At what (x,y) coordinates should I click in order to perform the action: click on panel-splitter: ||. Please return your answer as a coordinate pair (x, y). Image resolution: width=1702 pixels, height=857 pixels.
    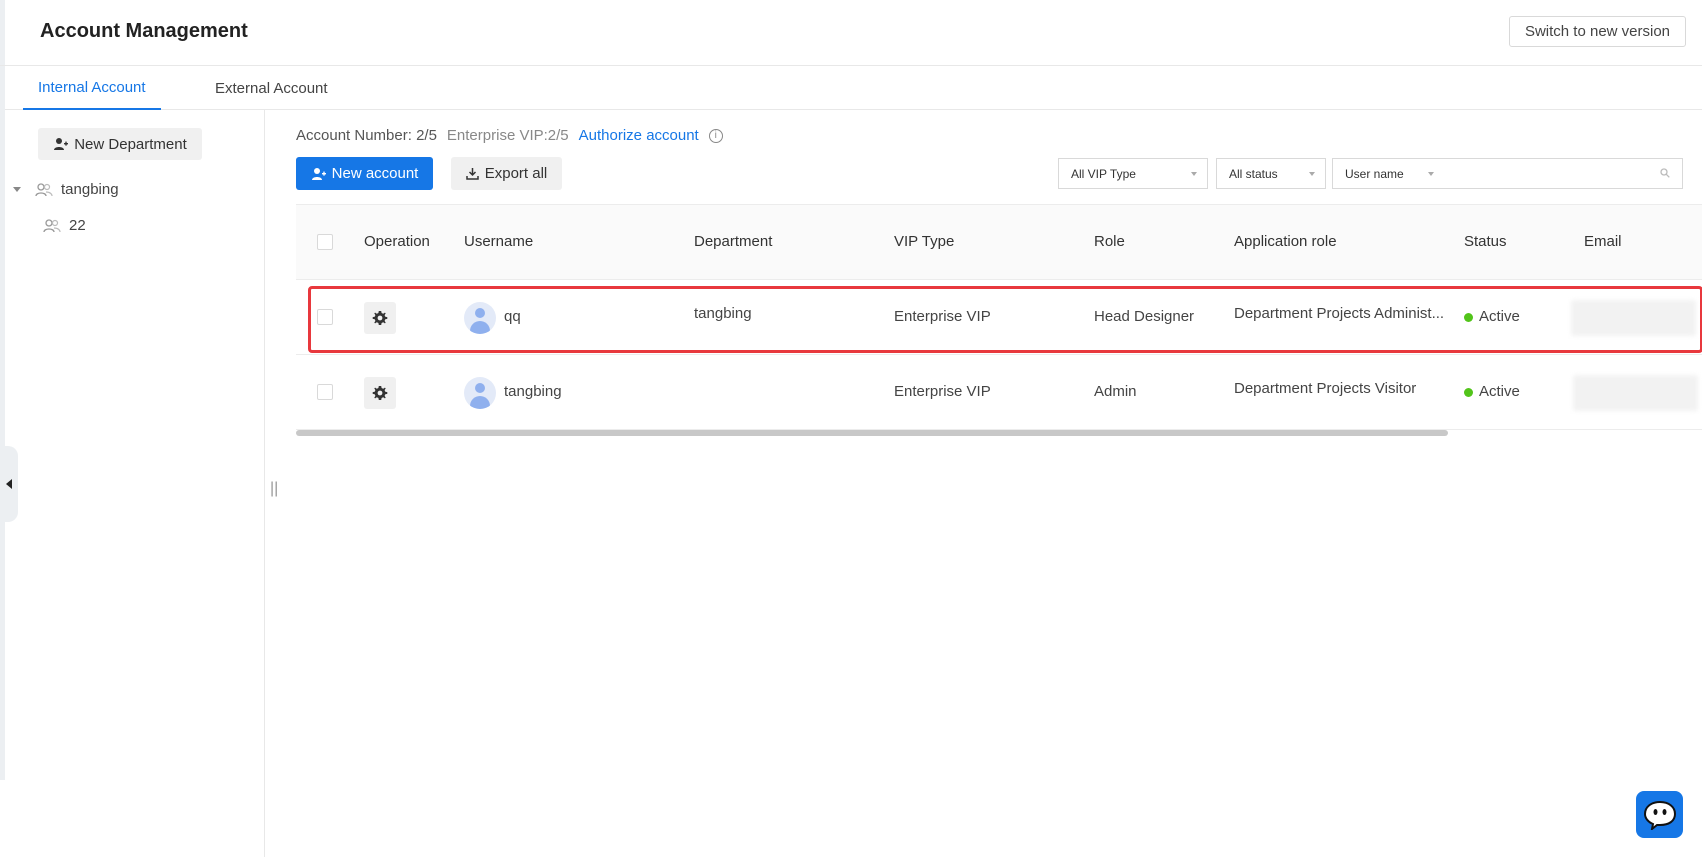
    Looking at the image, I should click on (274, 489).